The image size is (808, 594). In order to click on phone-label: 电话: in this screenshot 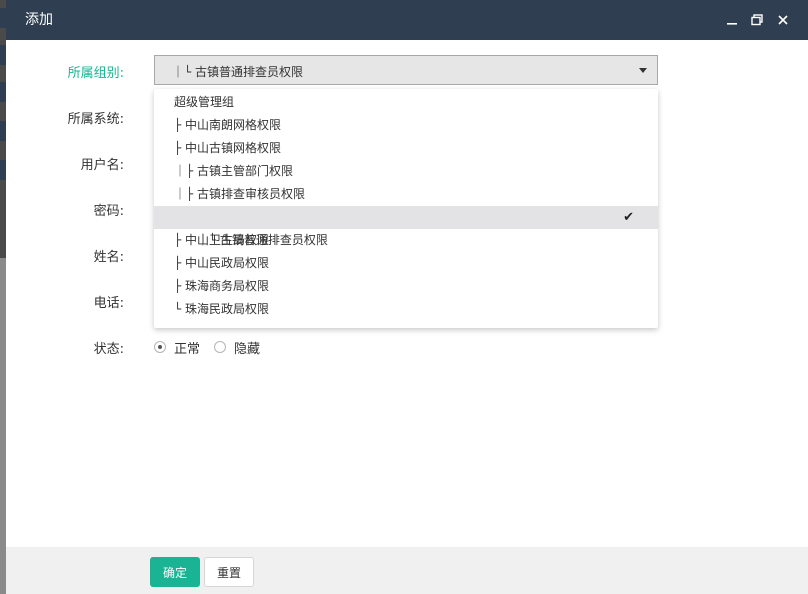, I will do `click(108, 303)`.